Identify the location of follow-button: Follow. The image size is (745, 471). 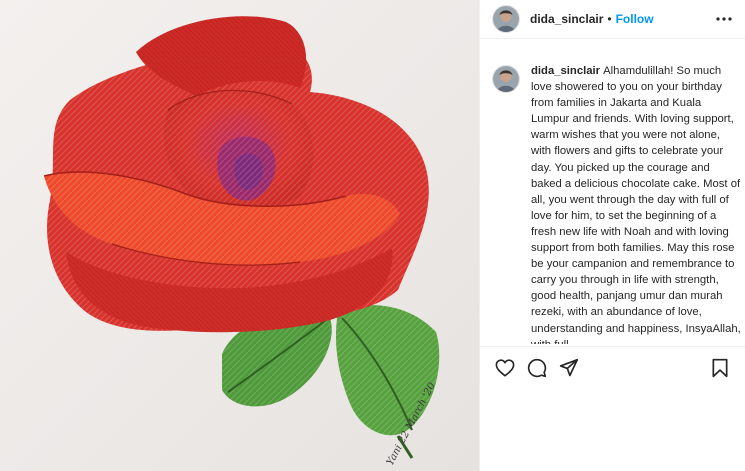
(635, 19).